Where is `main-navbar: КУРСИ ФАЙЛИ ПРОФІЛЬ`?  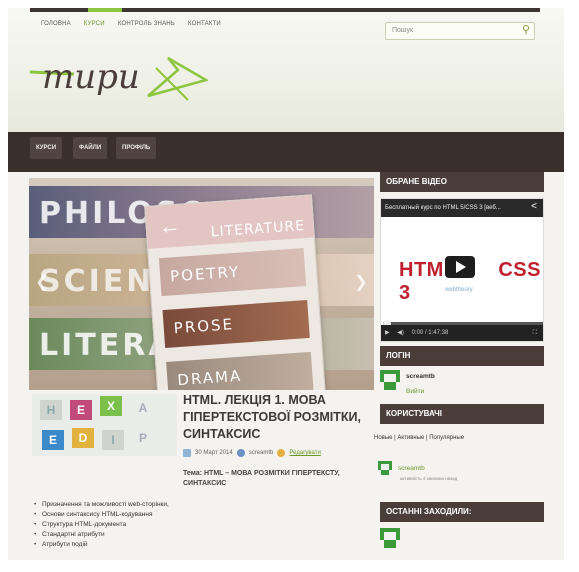 main-navbar: КУРСИ ФАЙЛИ ПРОФІЛЬ is located at coordinates (286, 152).